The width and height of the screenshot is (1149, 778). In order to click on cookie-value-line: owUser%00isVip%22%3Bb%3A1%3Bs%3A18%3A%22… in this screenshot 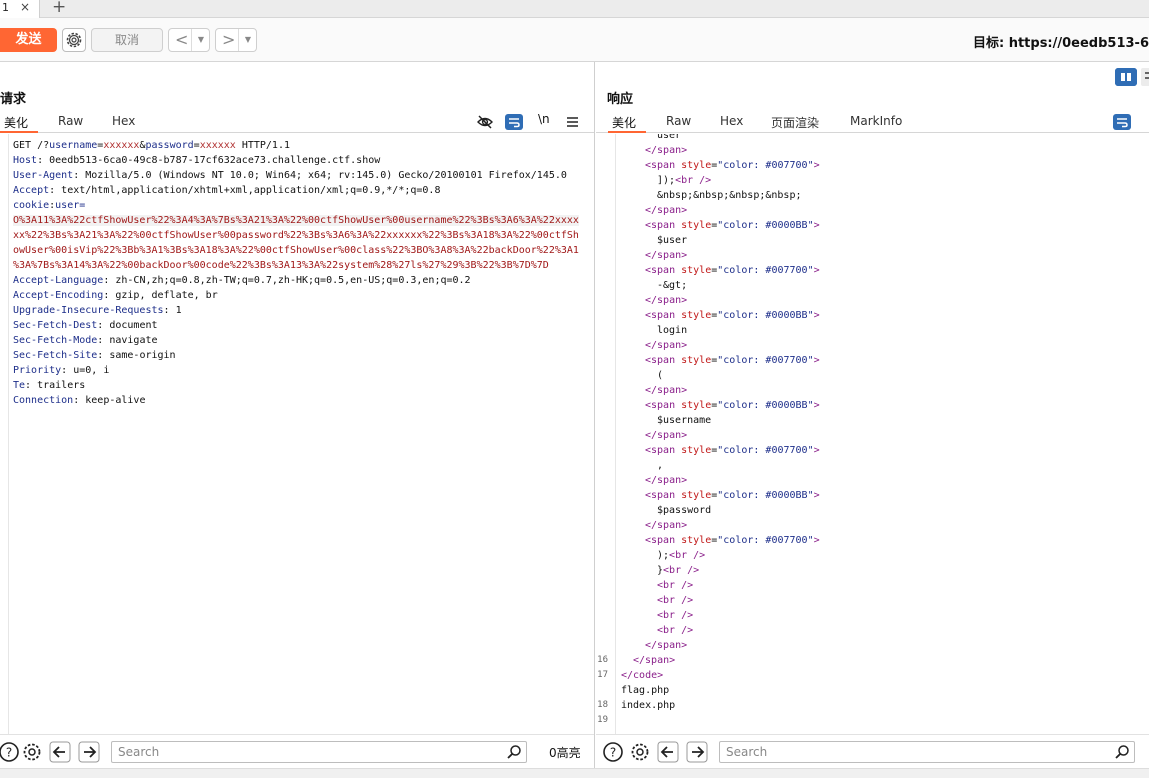, I will do `click(296, 250)`.